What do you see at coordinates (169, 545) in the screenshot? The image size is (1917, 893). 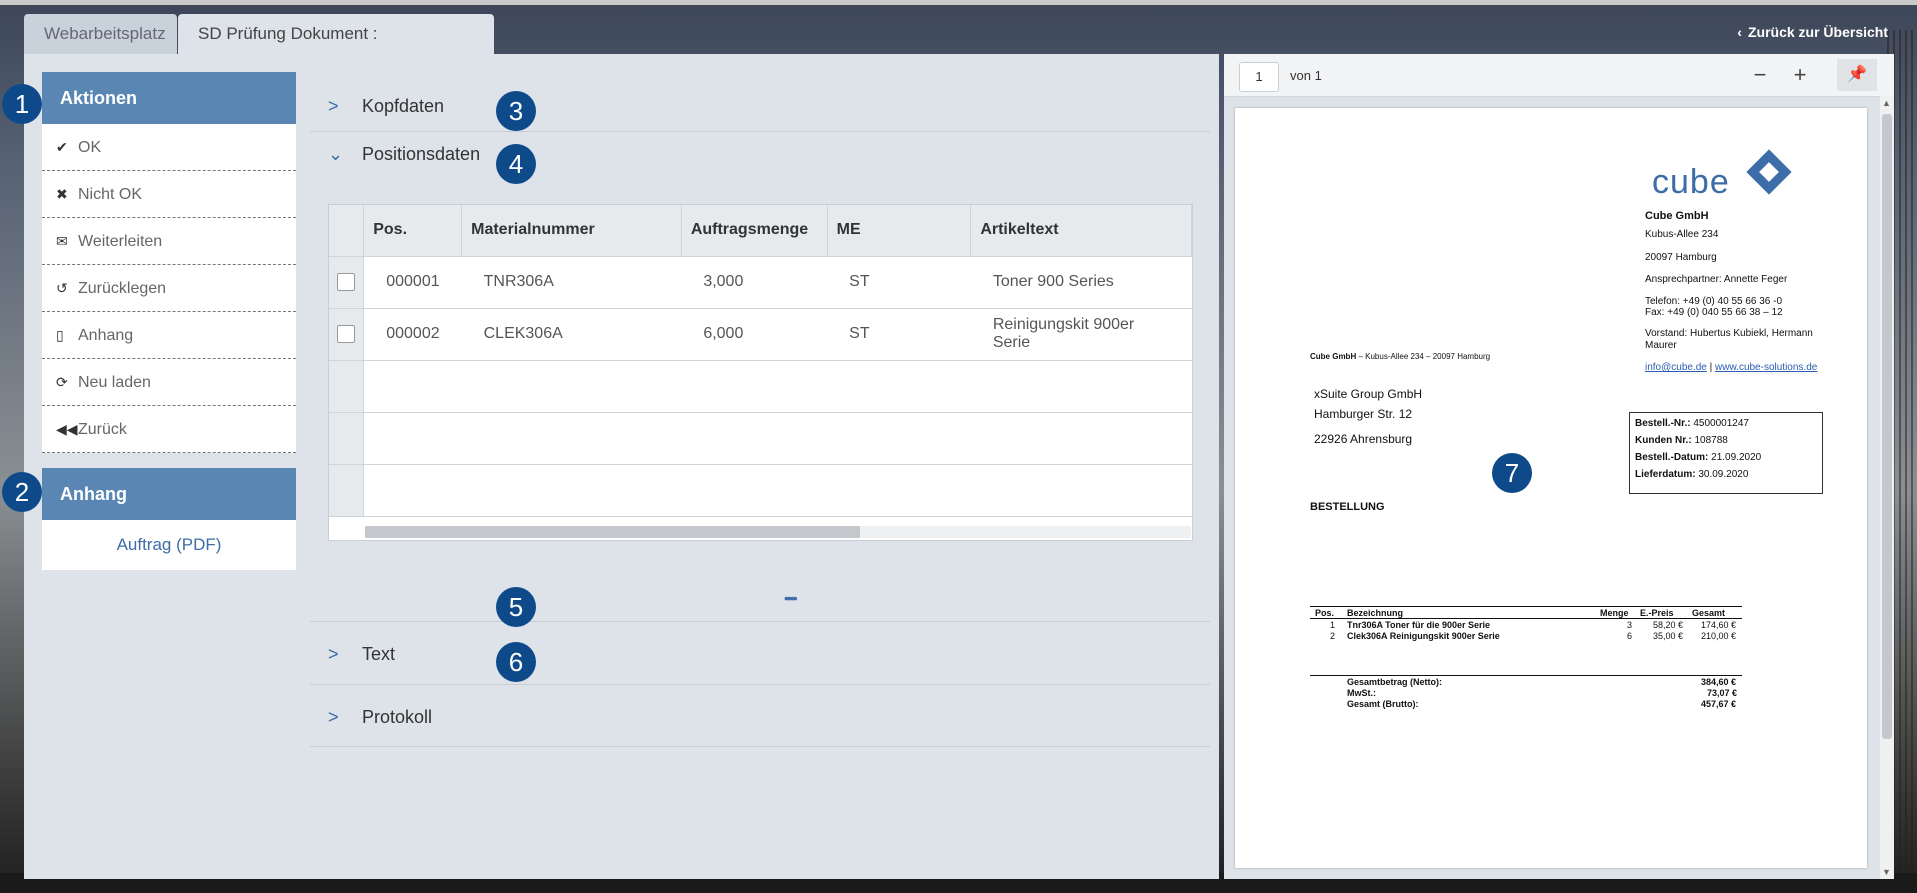 I see `attachment-link: Auftrag (PDF)` at bounding box center [169, 545].